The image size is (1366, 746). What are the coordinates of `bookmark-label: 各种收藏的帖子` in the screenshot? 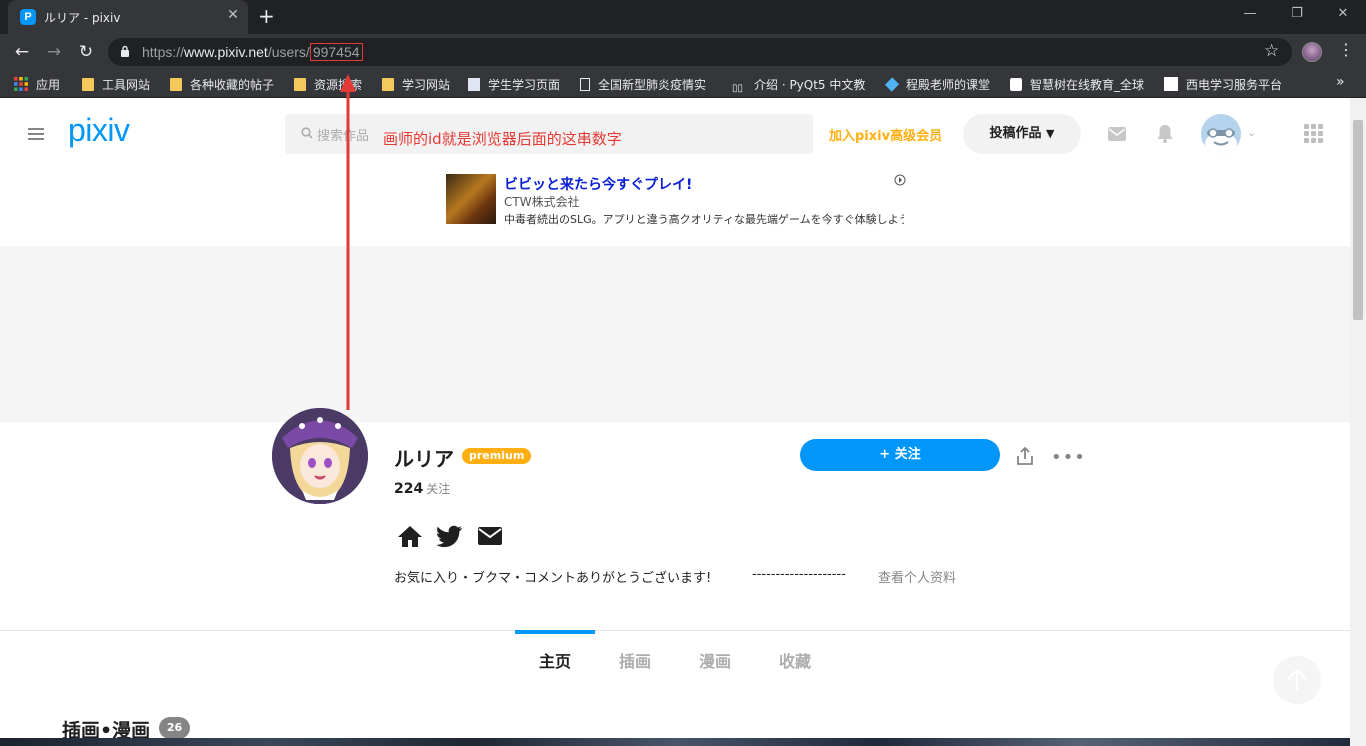 It's located at (232, 85).